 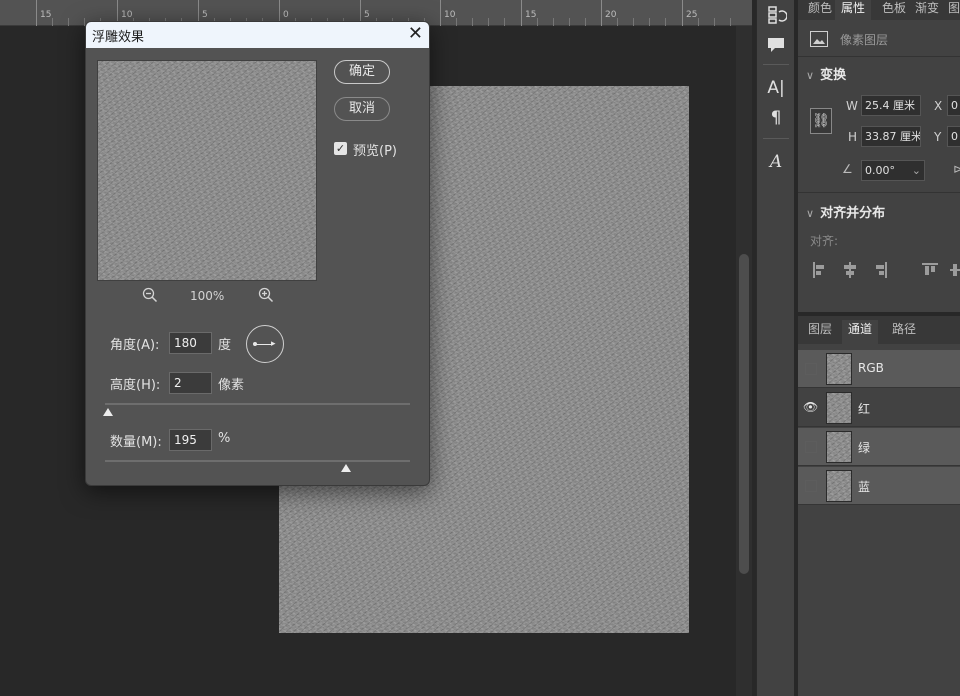 What do you see at coordinates (776, 46) in the screenshot?
I see `comment-icon` at bounding box center [776, 46].